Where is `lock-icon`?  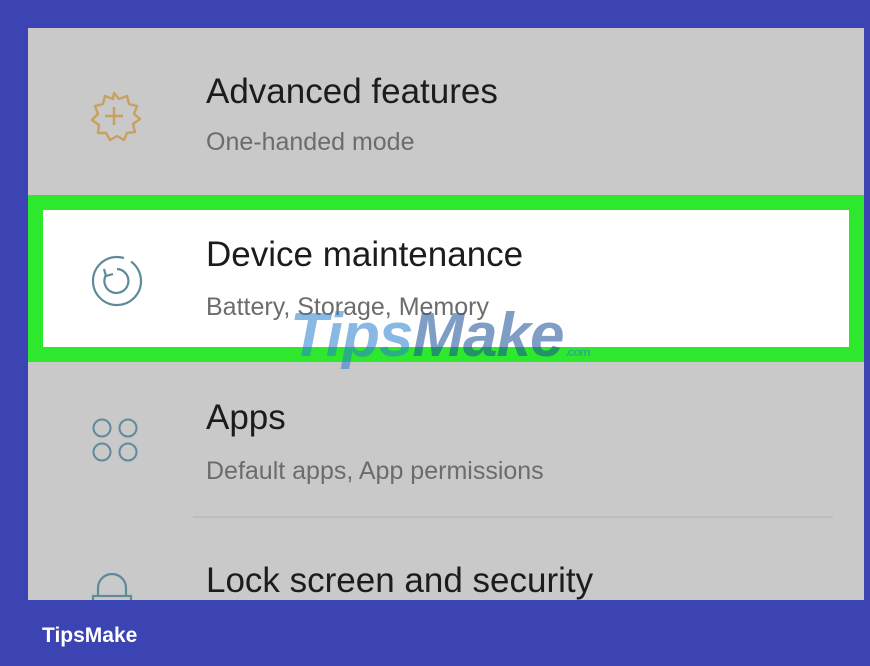 lock-icon is located at coordinates (112, 586).